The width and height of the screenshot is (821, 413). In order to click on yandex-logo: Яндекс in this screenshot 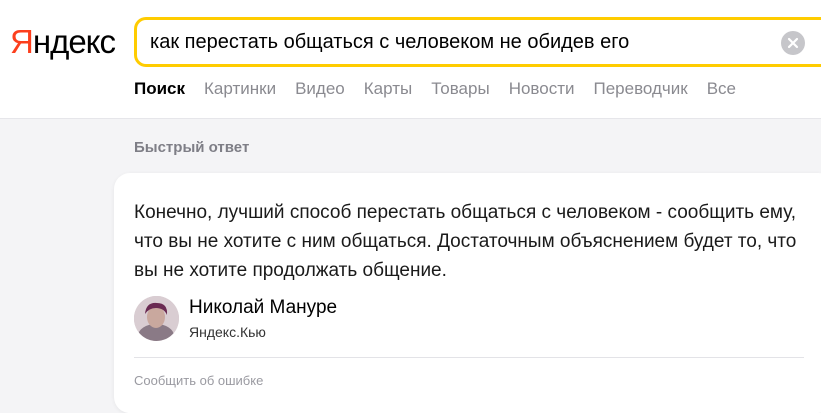, I will do `click(63, 42)`.